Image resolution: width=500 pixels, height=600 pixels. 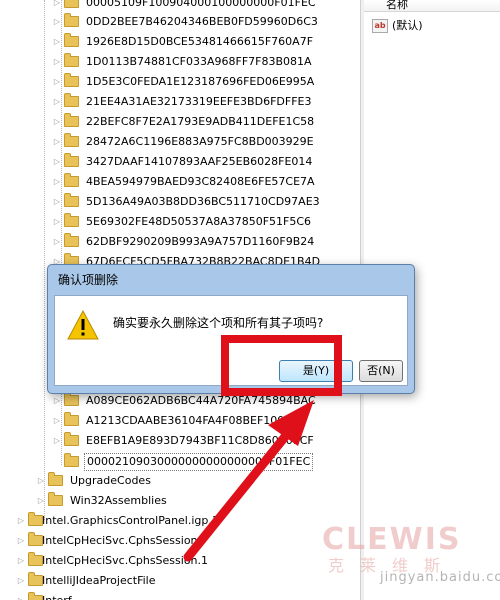 I want to click on warning-icon, so click(x=83, y=325).